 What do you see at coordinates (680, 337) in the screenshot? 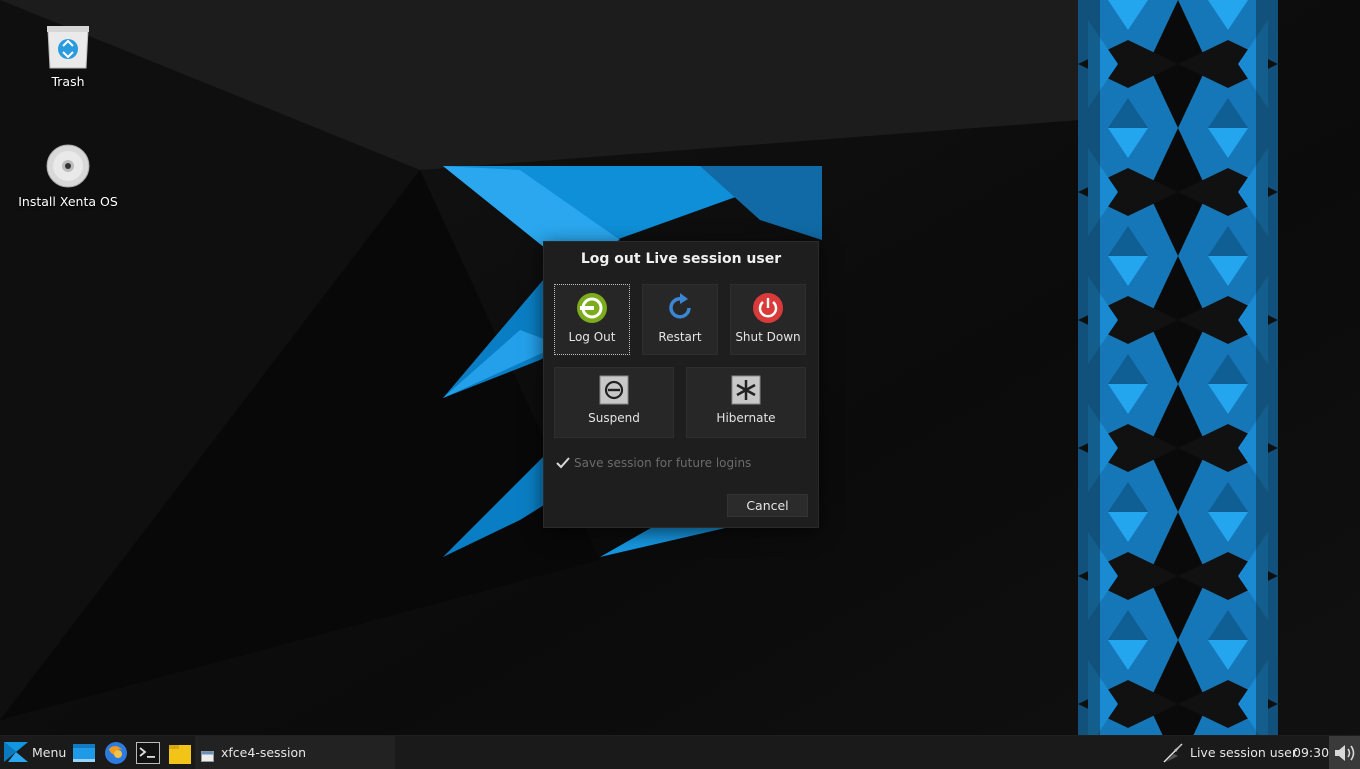
I see `restart-label: Restart` at bounding box center [680, 337].